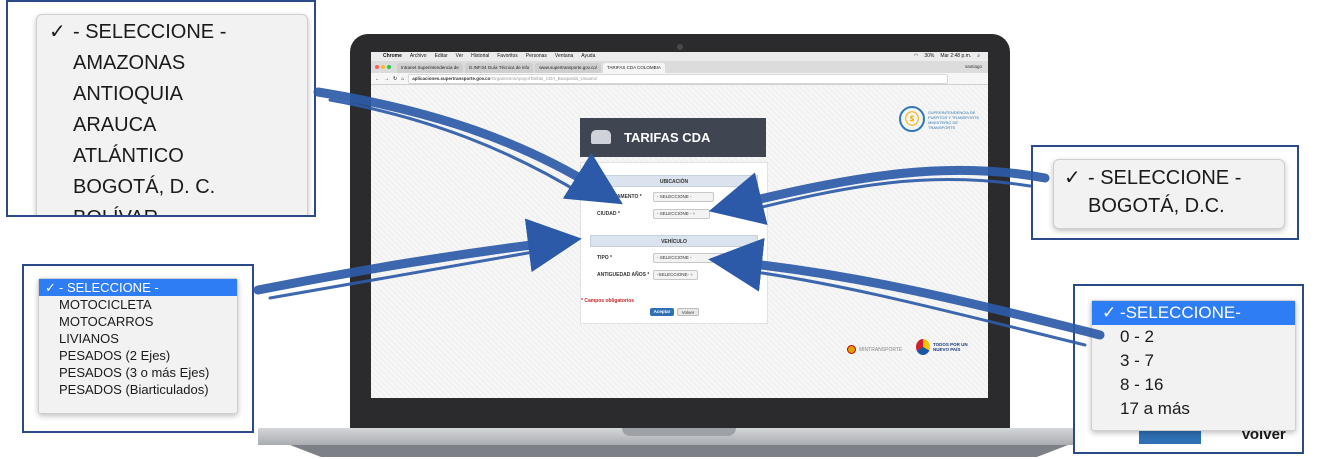 Image resolution: width=1326 pixels, height=459 pixels. Describe the element at coordinates (623, 275) in the screenshot. I see `antiguedad-label: ANTIGUEDAD AÑOS *` at that location.